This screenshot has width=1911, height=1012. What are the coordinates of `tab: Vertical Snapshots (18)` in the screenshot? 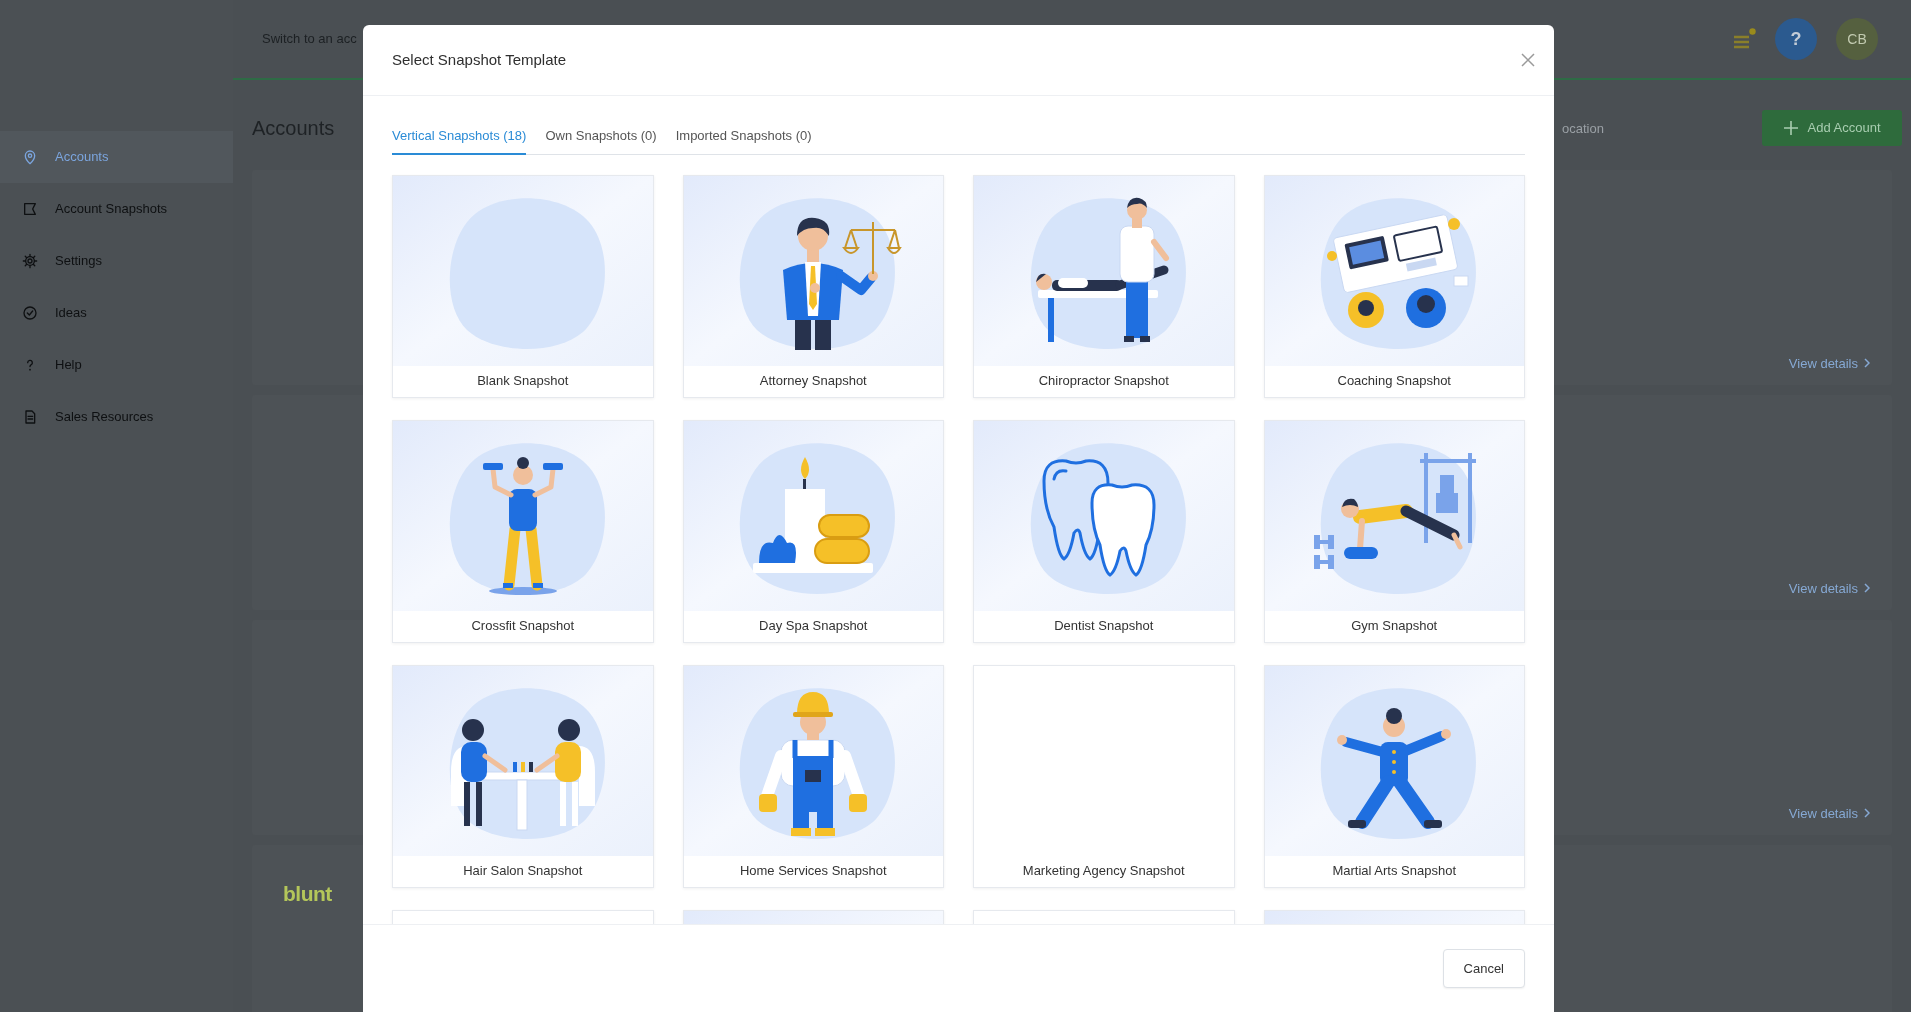 It's located at (459, 138).